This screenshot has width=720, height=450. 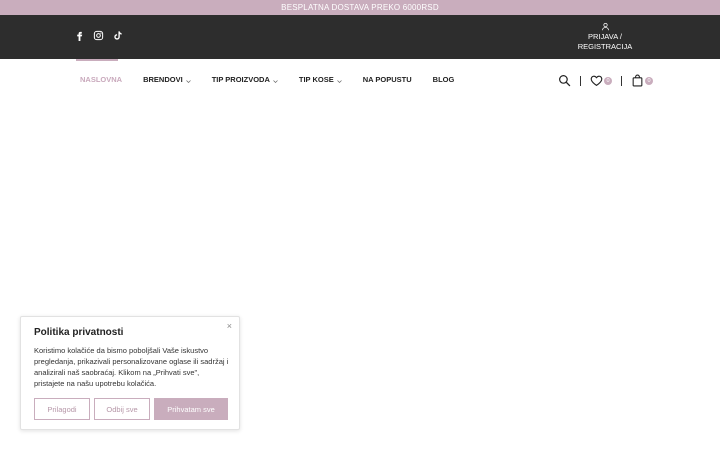 I want to click on instagram-icon, so click(x=98, y=35).